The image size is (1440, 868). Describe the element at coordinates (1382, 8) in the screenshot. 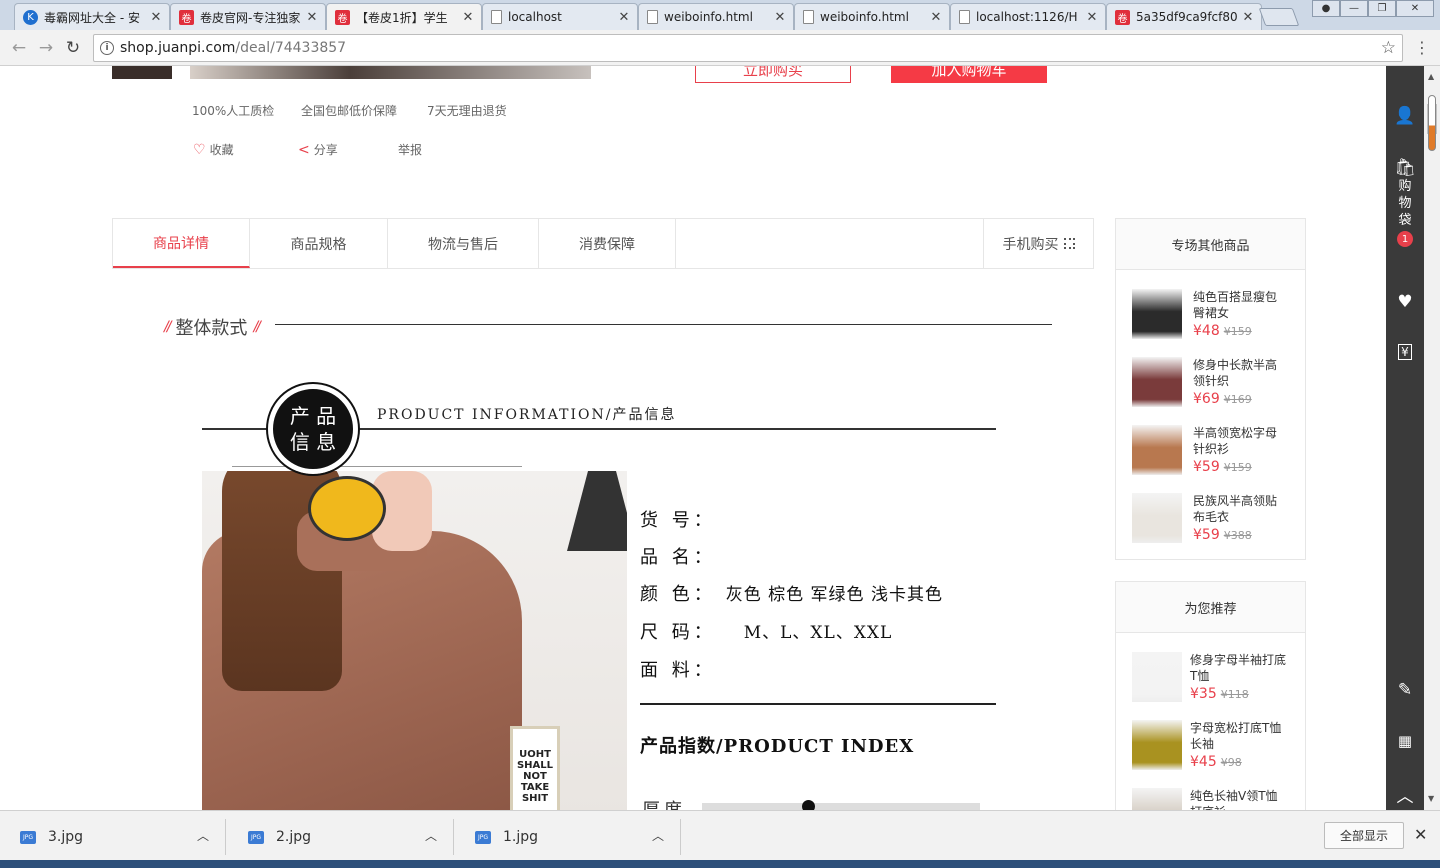

I see `restore-button: ❐` at that location.